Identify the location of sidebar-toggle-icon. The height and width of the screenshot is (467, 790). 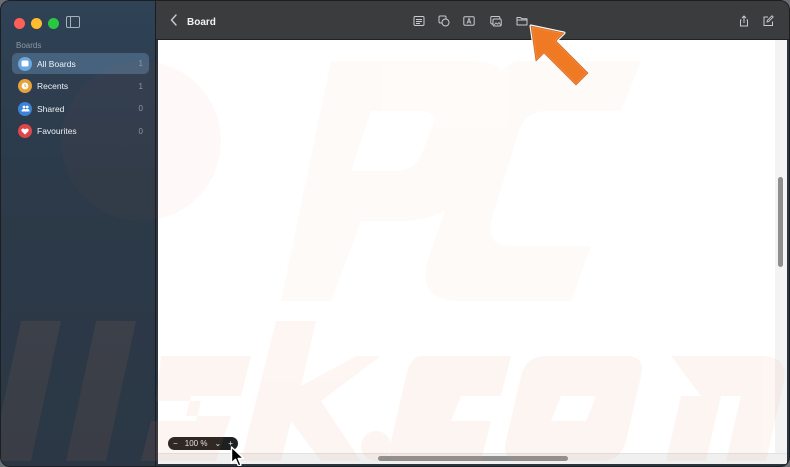
(73, 22).